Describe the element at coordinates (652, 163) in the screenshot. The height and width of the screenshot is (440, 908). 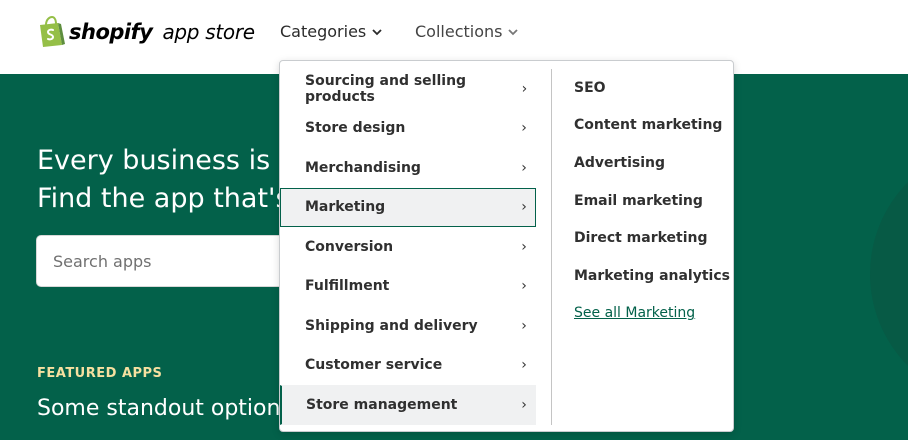
I see `subcategory-advertising: Advertising` at that location.